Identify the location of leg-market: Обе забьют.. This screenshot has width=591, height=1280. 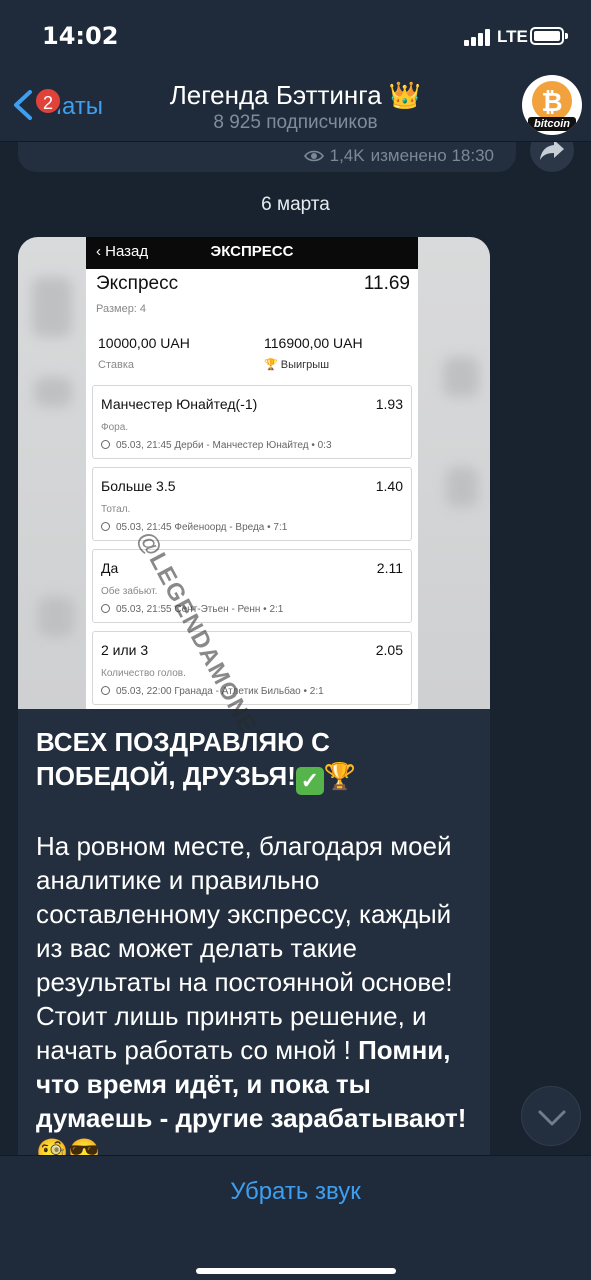
(129, 591).